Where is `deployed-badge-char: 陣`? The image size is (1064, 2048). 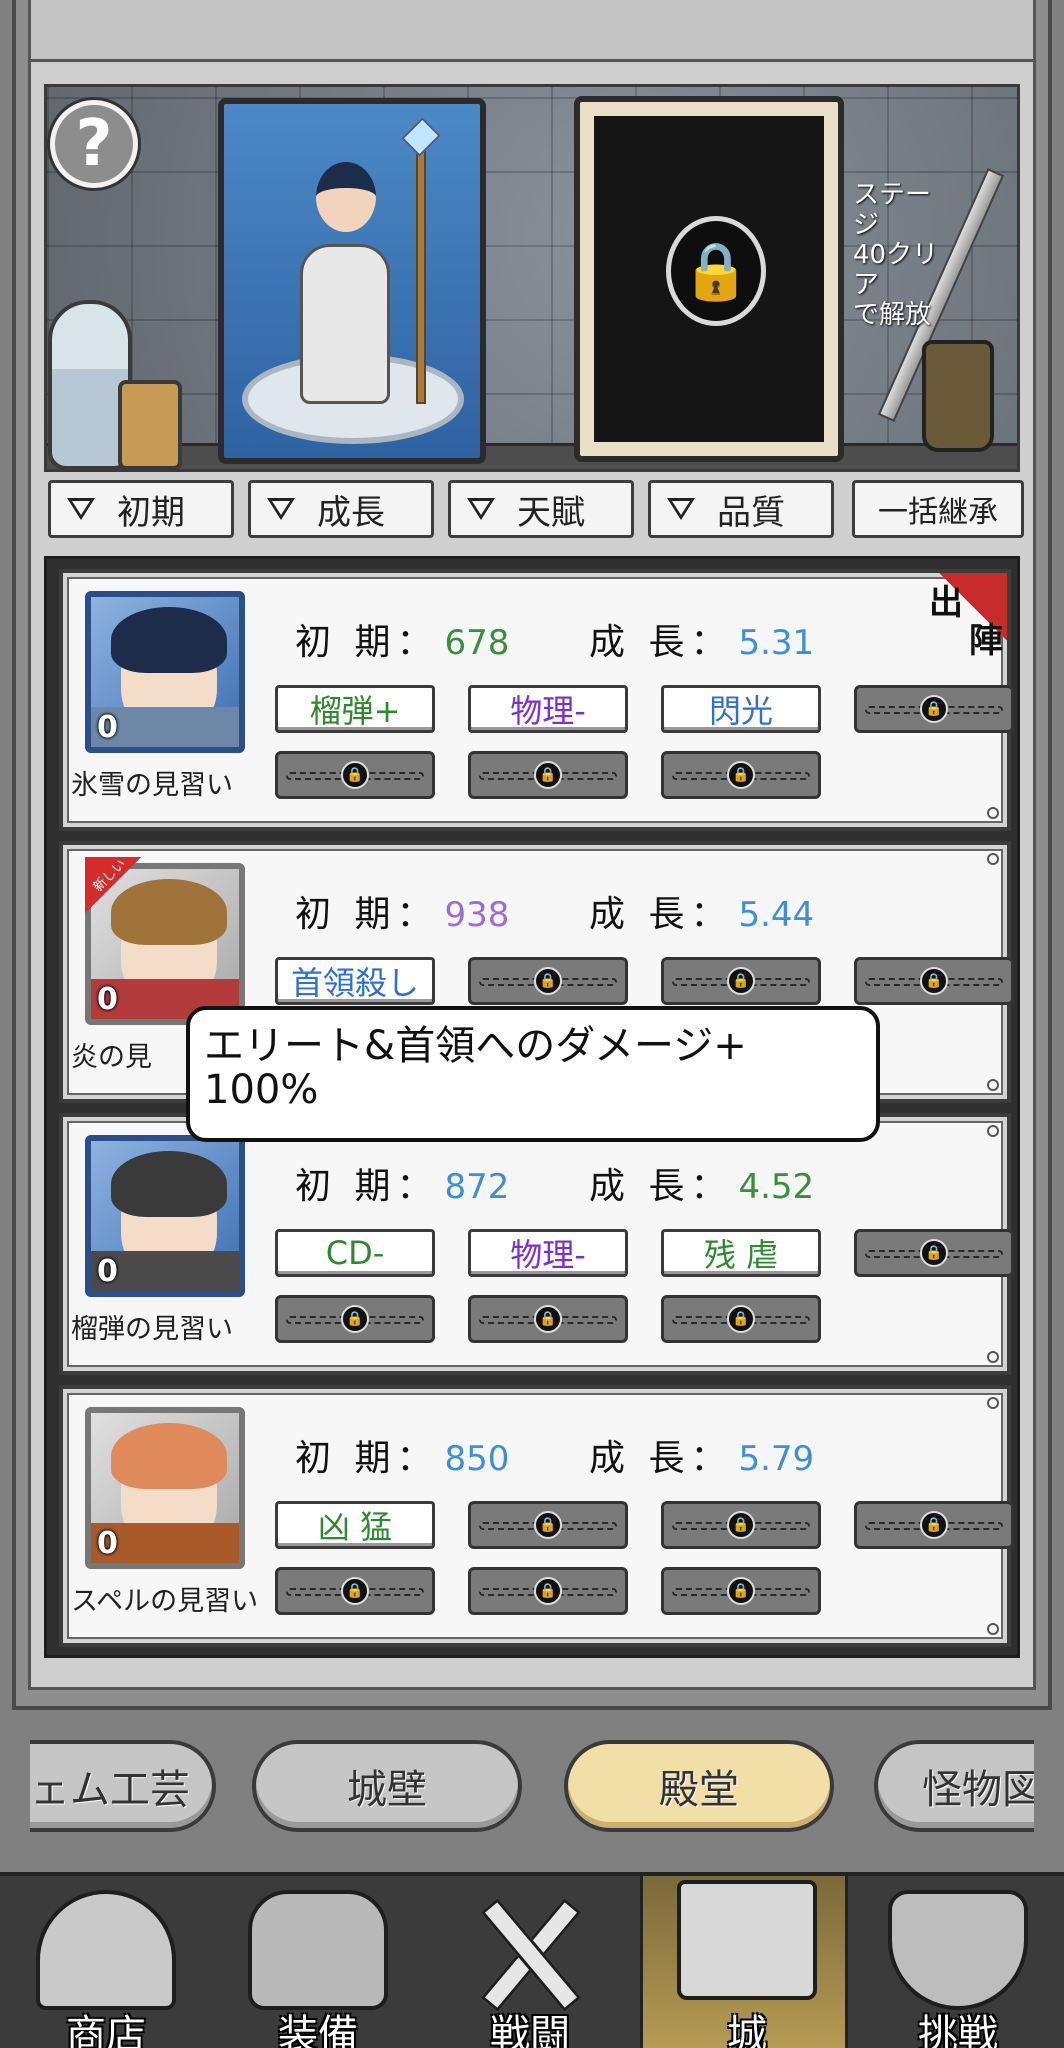
deployed-badge-char: 陣 is located at coordinates (986, 641).